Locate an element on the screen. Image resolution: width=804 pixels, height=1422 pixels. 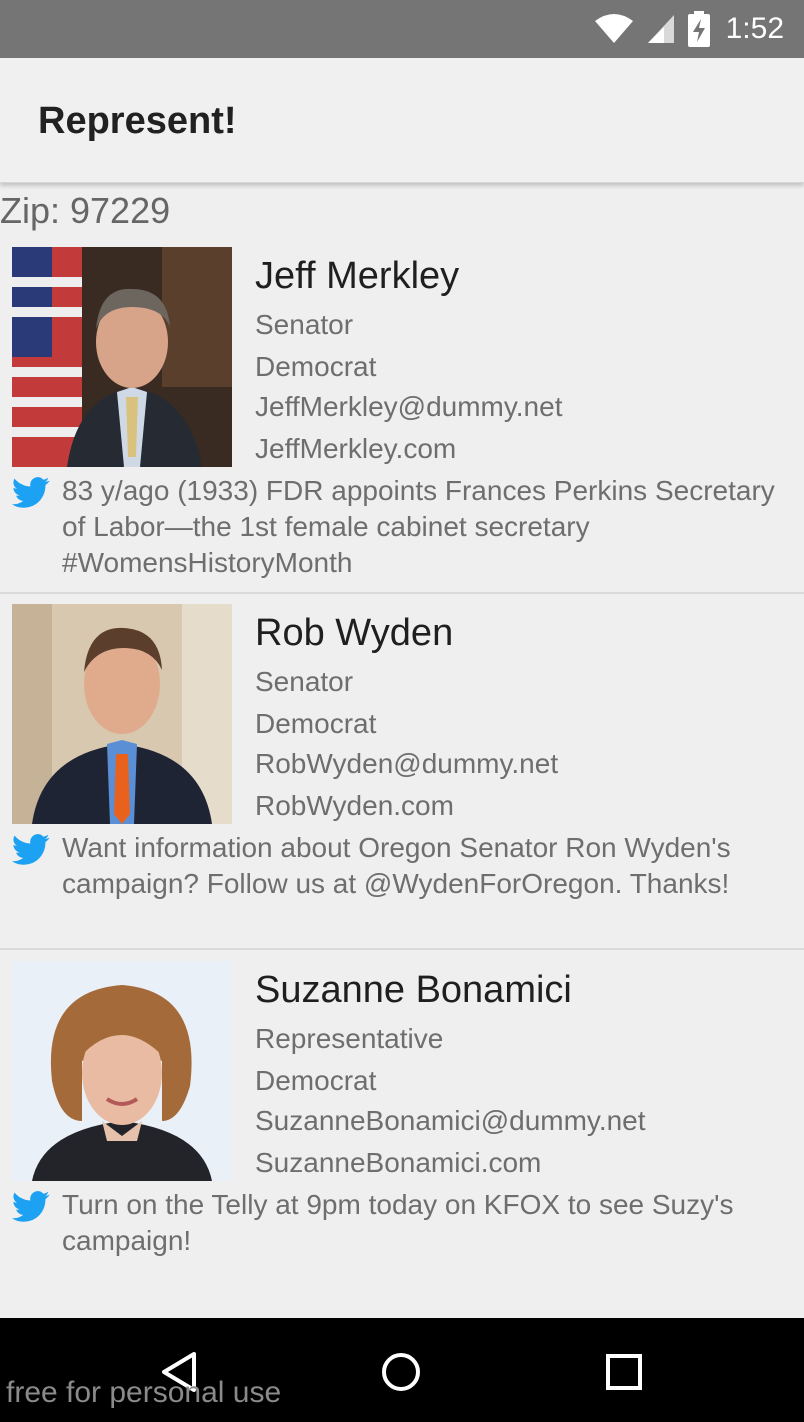
rep-name: Rob Wyden is located at coordinates (354, 633).